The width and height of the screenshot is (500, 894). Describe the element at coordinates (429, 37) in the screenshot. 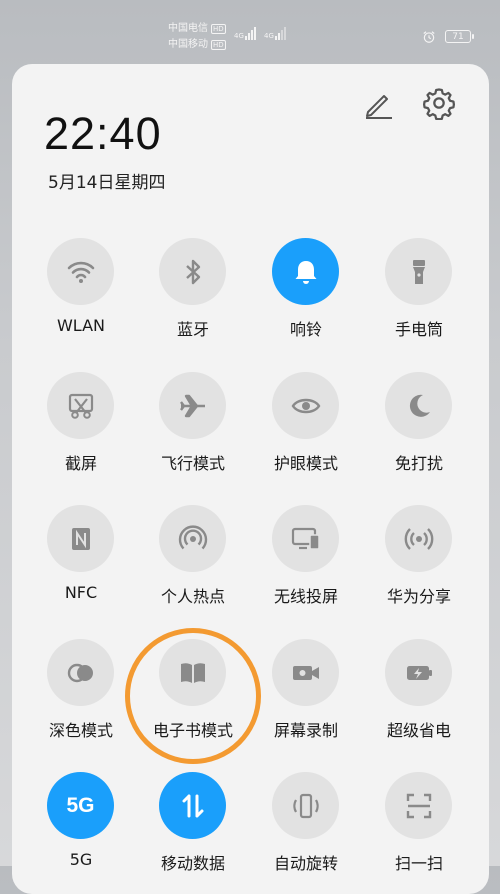

I see `alarm-icon` at that location.